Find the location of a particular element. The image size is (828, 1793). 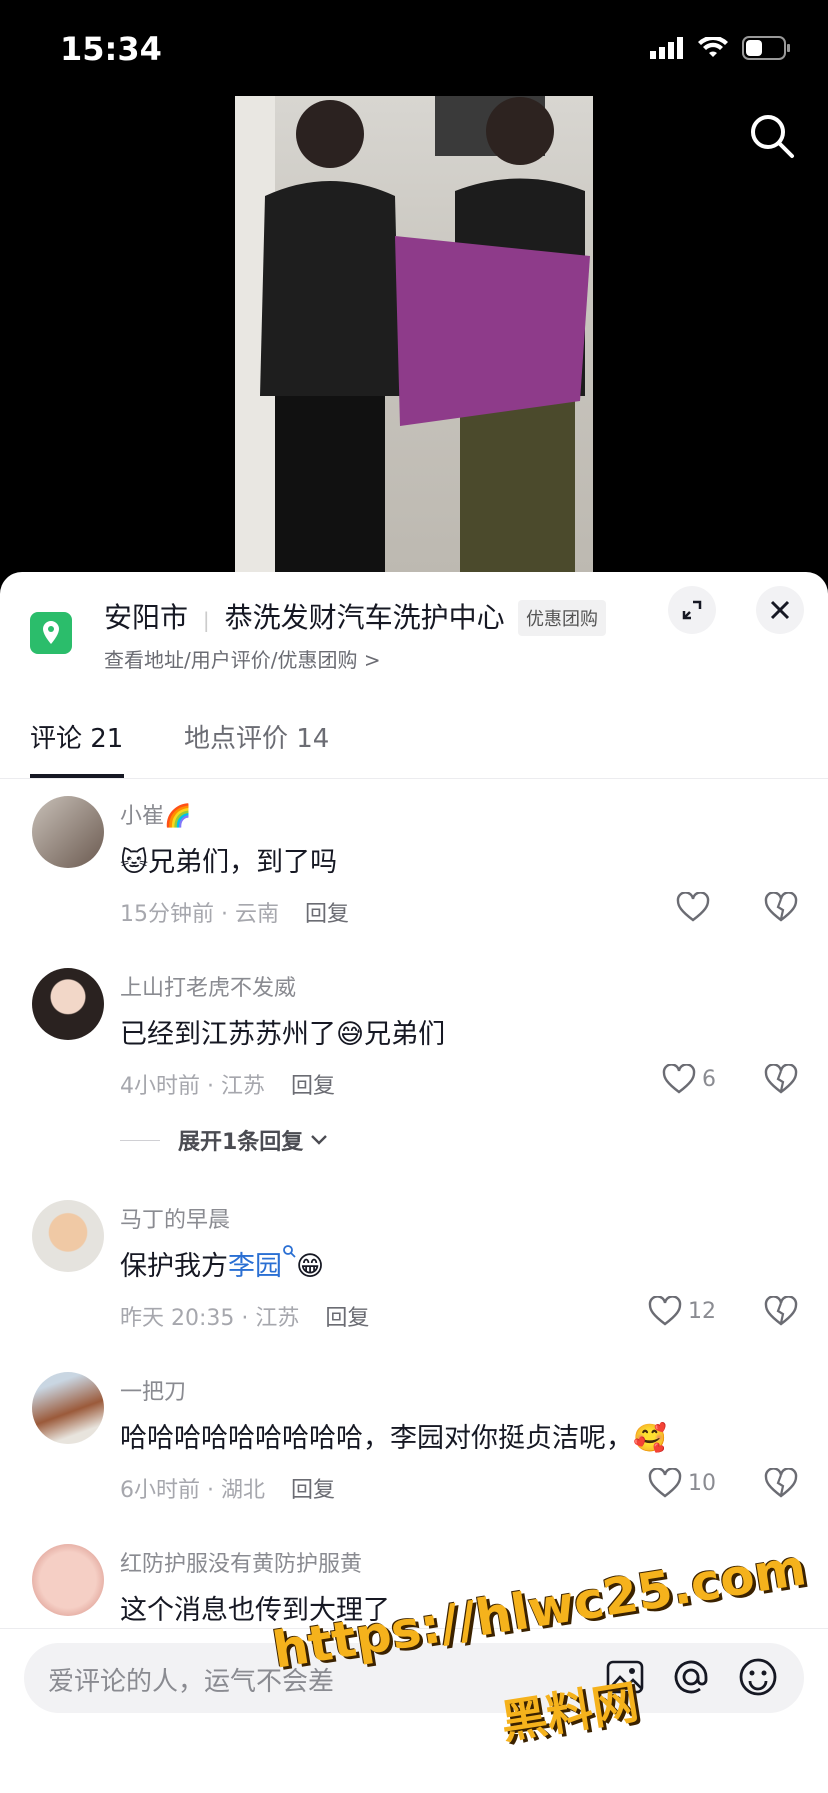

wifi-icon is located at coordinates (713, 47).